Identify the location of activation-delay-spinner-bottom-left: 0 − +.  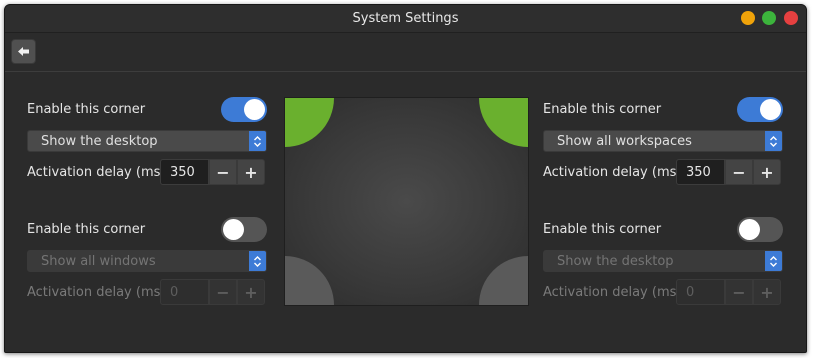
(213, 292).